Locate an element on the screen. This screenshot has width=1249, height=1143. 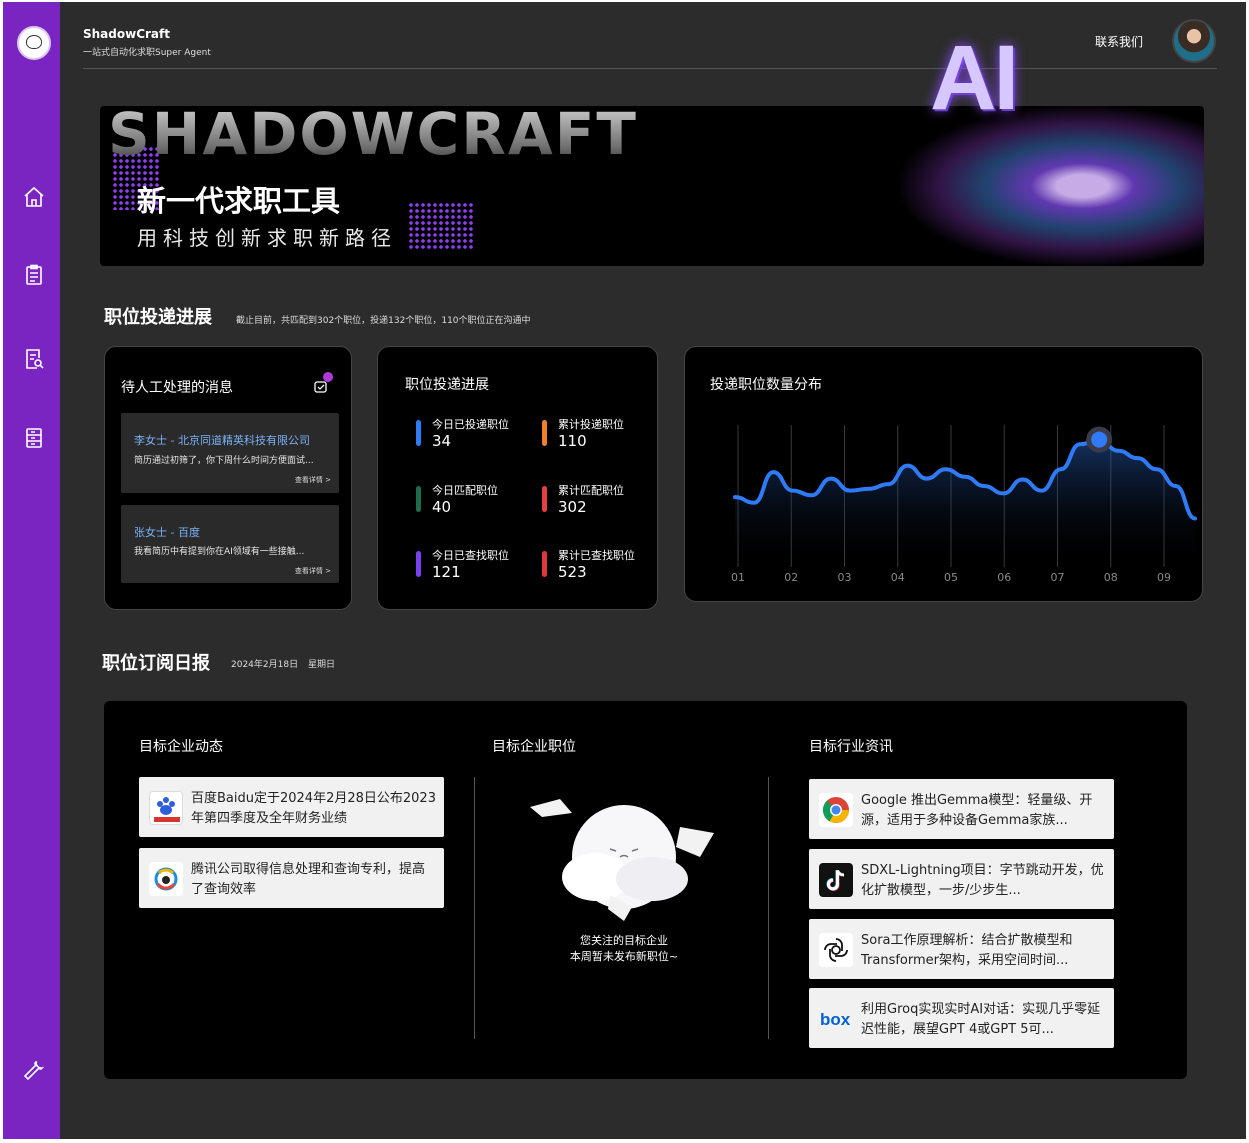
message-item: 张女士 - 百度 我看简历中有提到你在AI领域有一些接触... 查看详情 > is located at coordinates (230, 544).